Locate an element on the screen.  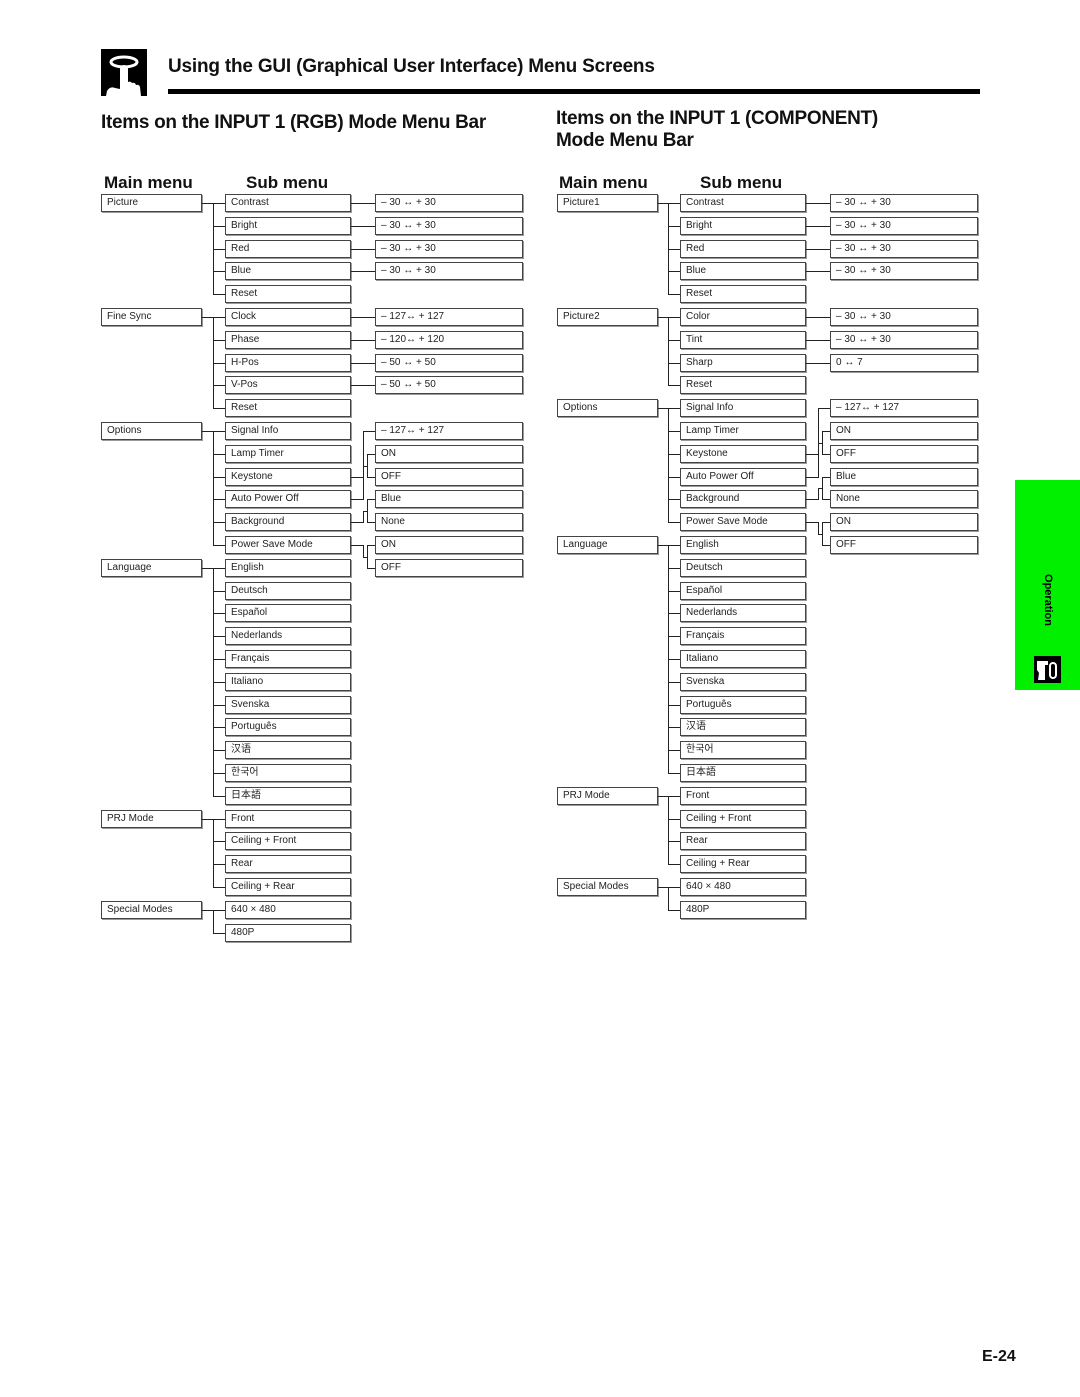
sub-menu-item: English is located at coordinates (743, 545).